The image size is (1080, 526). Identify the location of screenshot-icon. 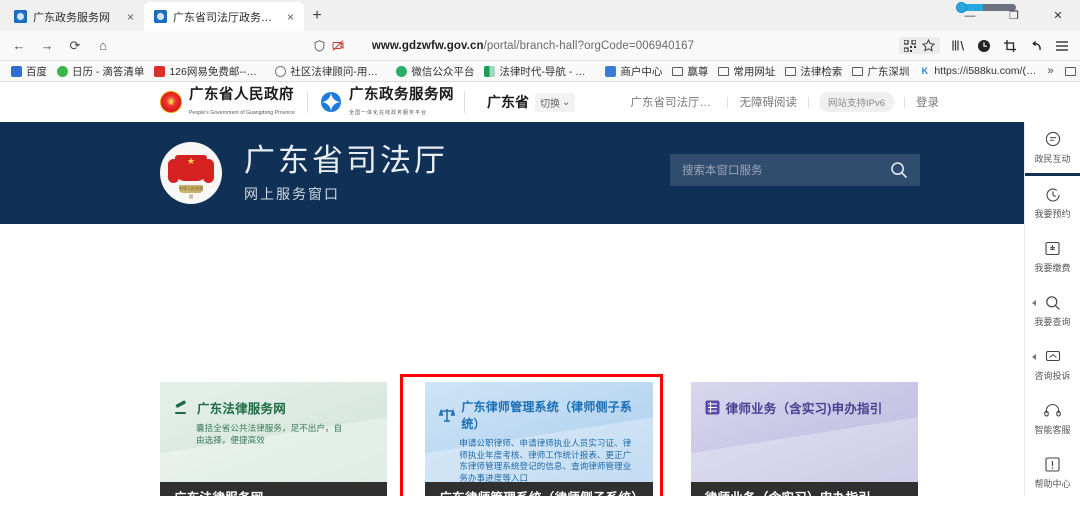
(1010, 46).